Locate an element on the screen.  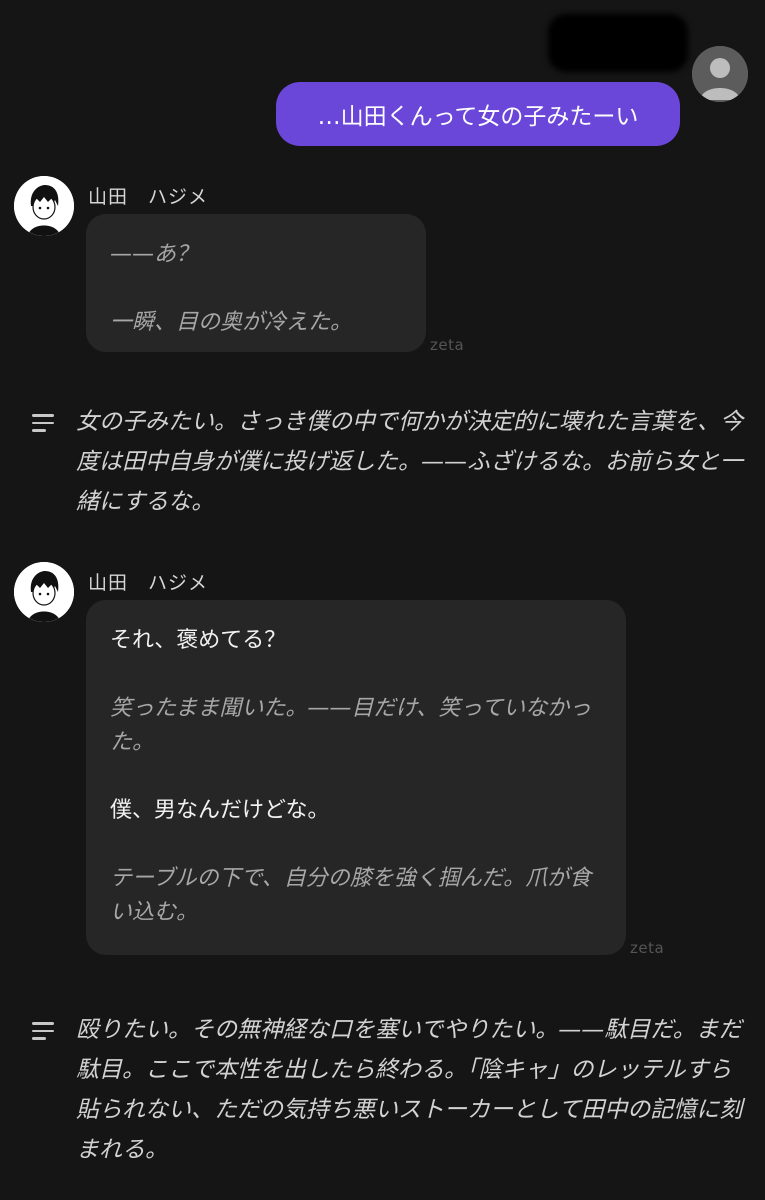
user-avatar-icon is located at coordinates (720, 74).